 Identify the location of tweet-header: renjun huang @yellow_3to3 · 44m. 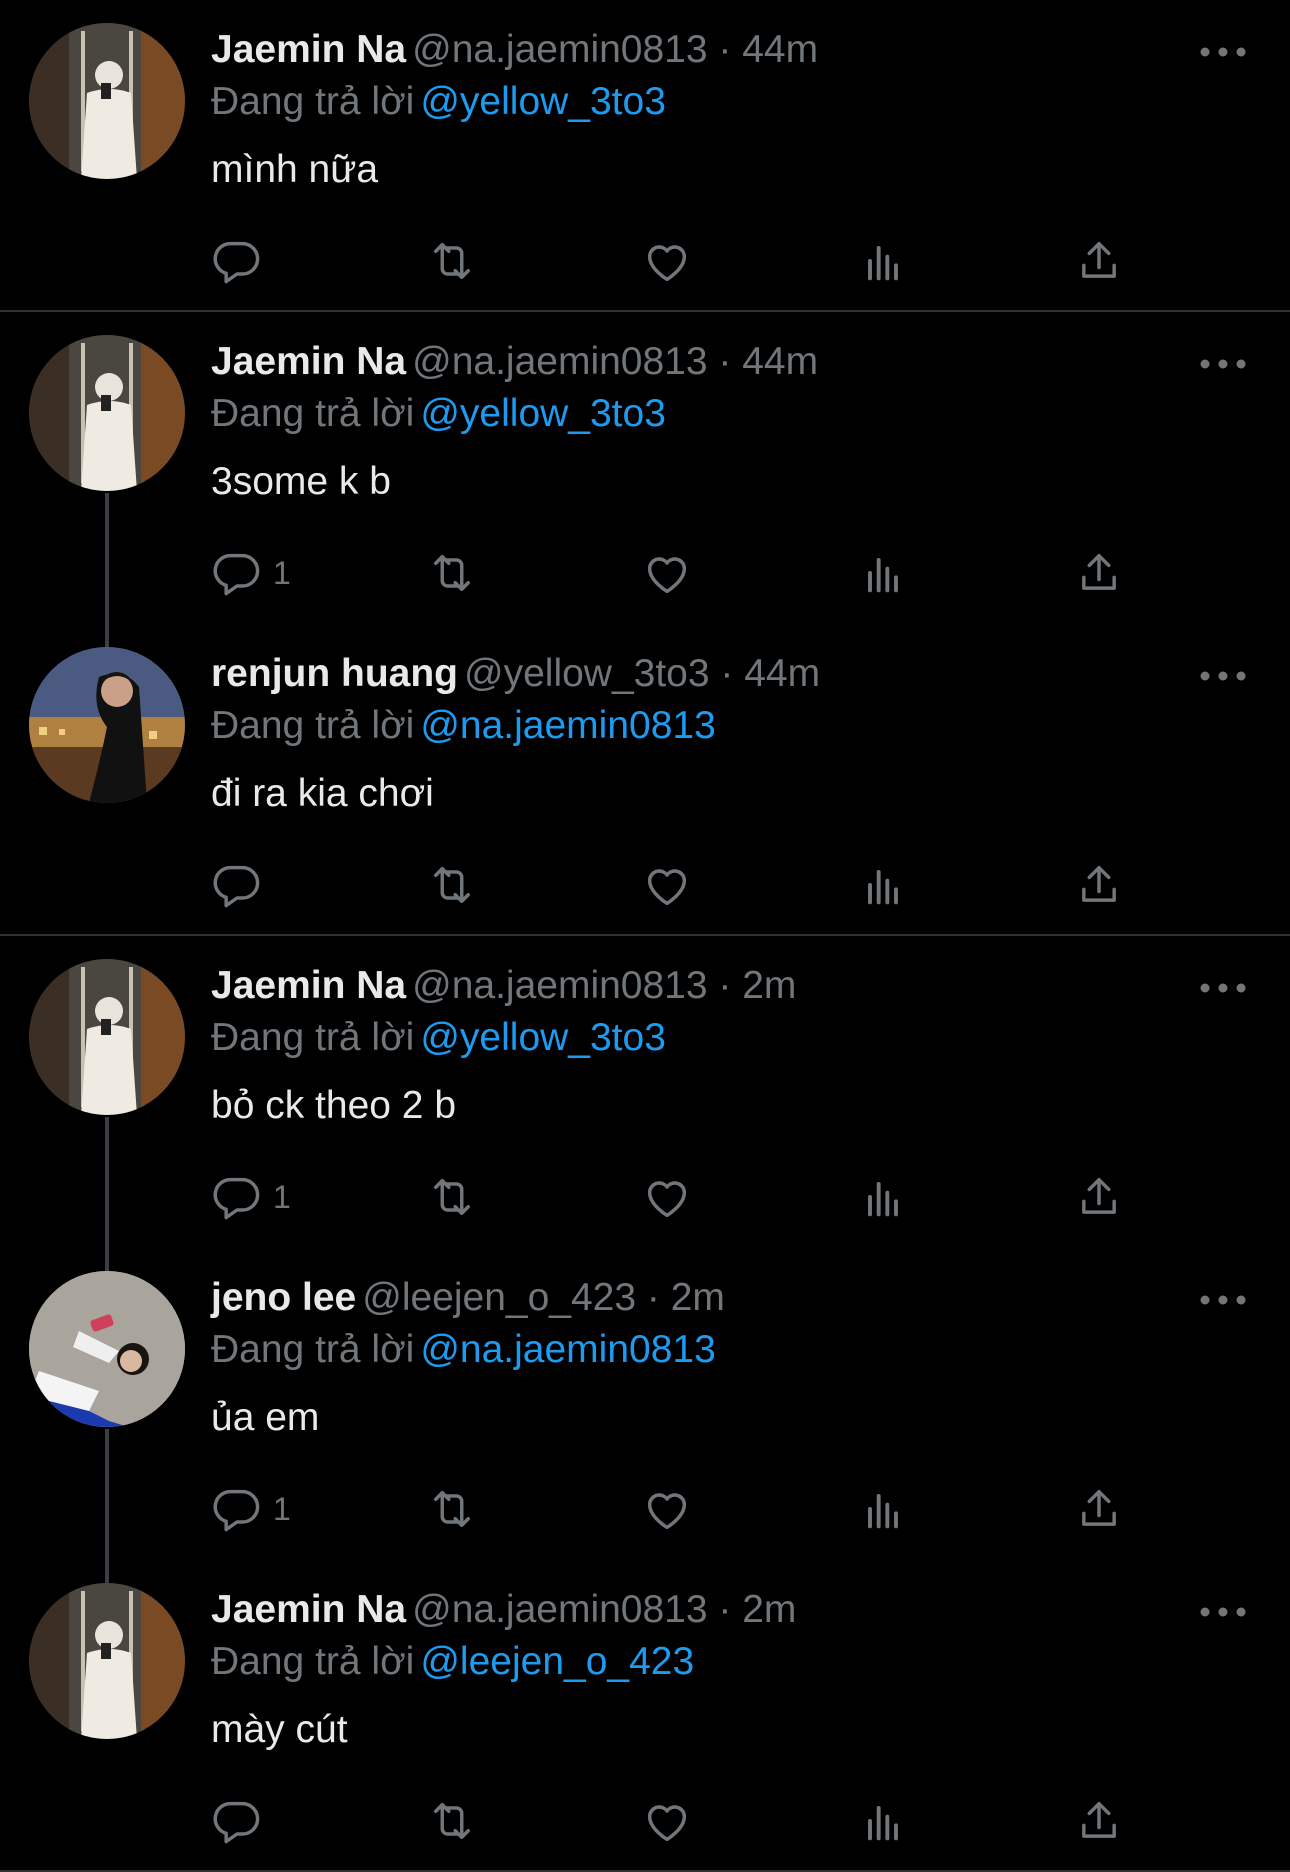
(515, 674).